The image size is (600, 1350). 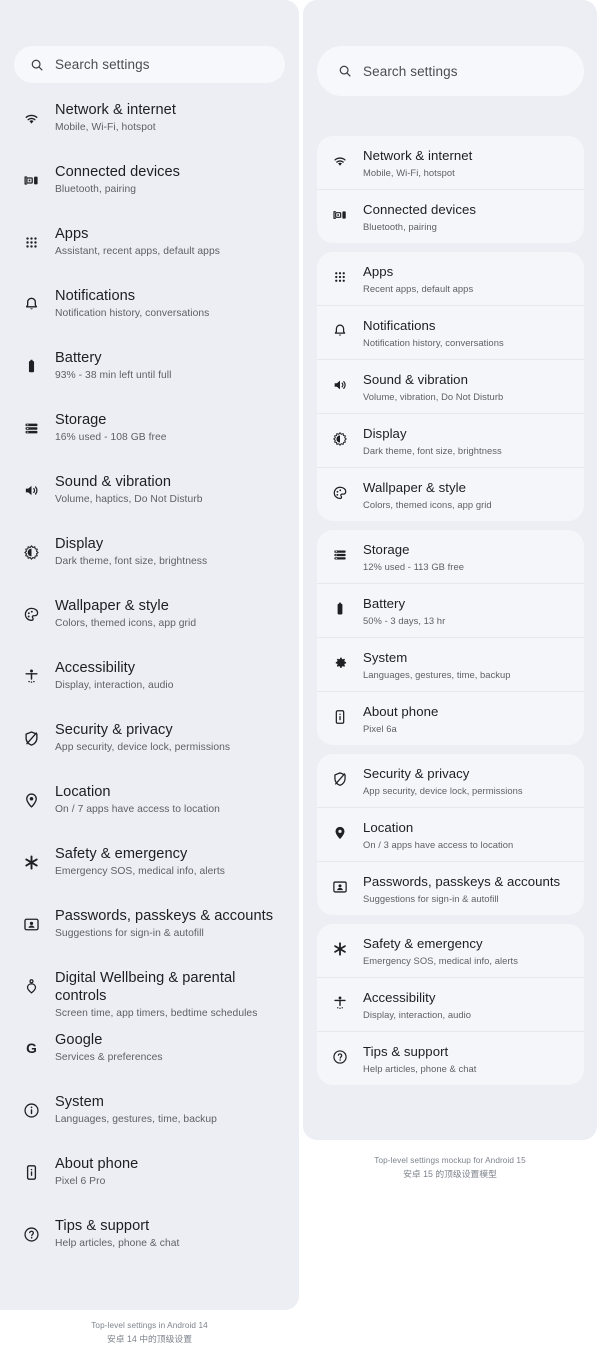 What do you see at coordinates (149, 1061) in the screenshot?
I see `settings-item-google: G Google Services & preferences` at bounding box center [149, 1061].